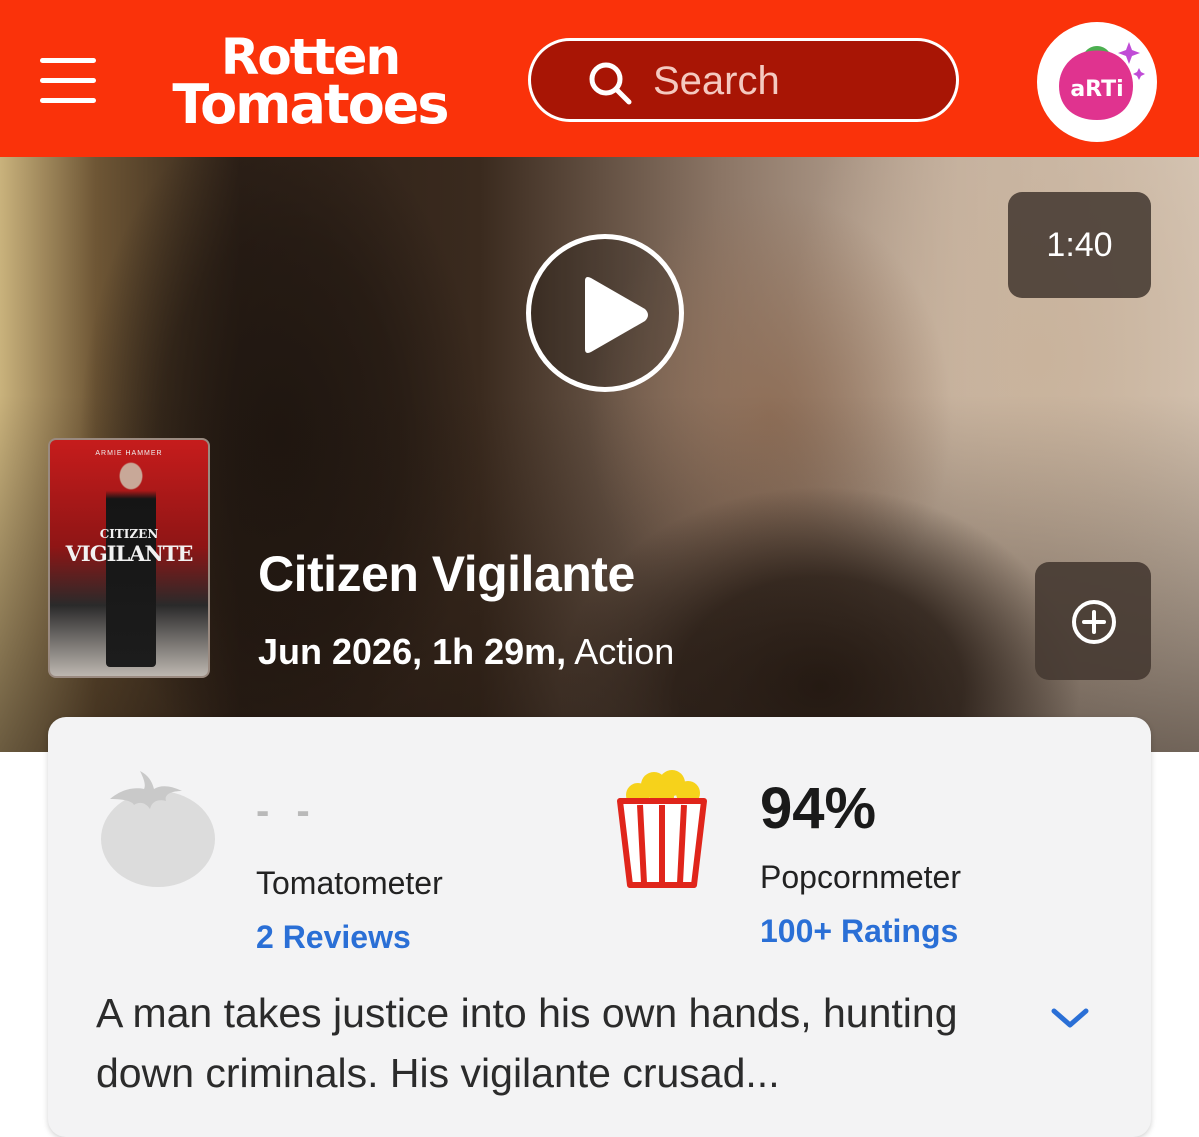 This screenshot has width=1199, height=1137. I want to click on movie-meta: Jun 2026, 1h 29m, Action, so click(466, 652).